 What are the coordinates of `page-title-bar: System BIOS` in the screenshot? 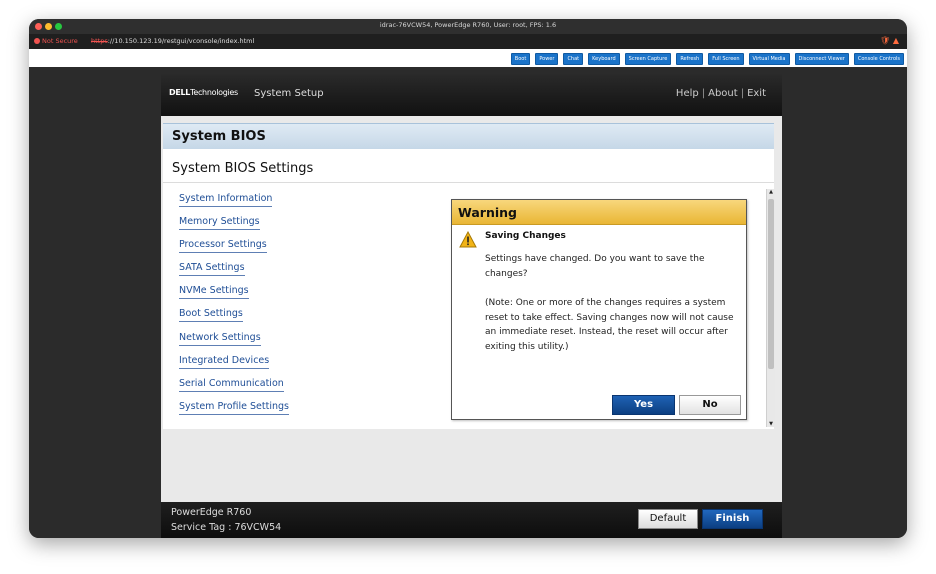 It's located at (468, 136).